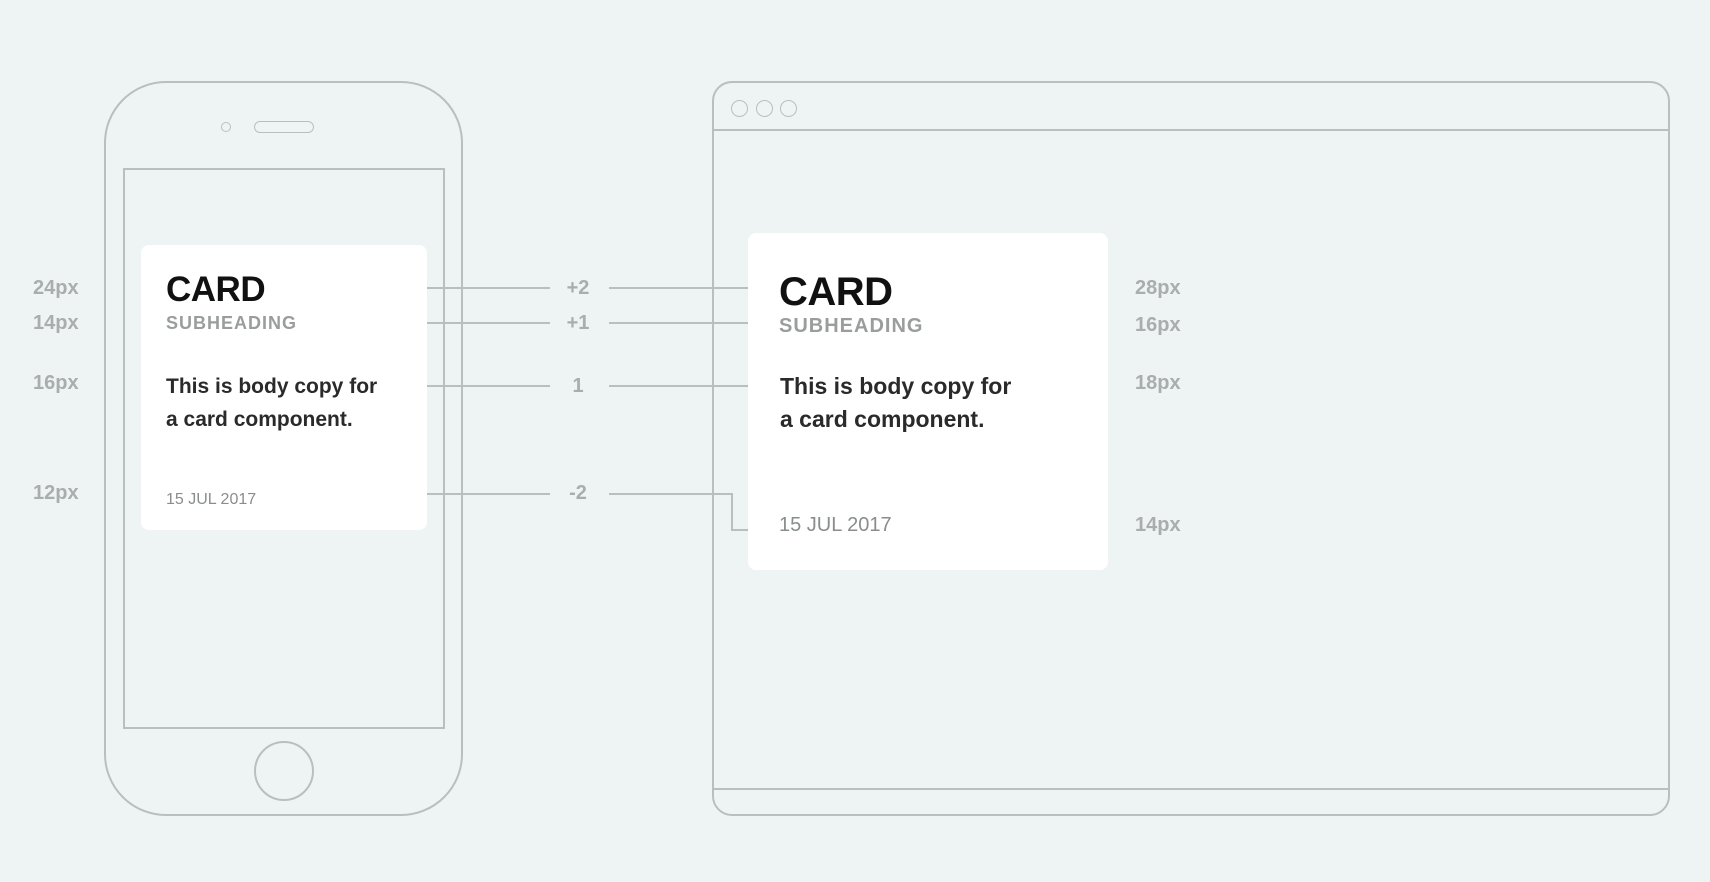 Image resolution: width=1710 pixels, height=882 pixels. What do you see at coordinates (851, 326) in the screenshot?
I see `desktop-card-subheading: SUBHEADING` at bounding box center [851, 326].